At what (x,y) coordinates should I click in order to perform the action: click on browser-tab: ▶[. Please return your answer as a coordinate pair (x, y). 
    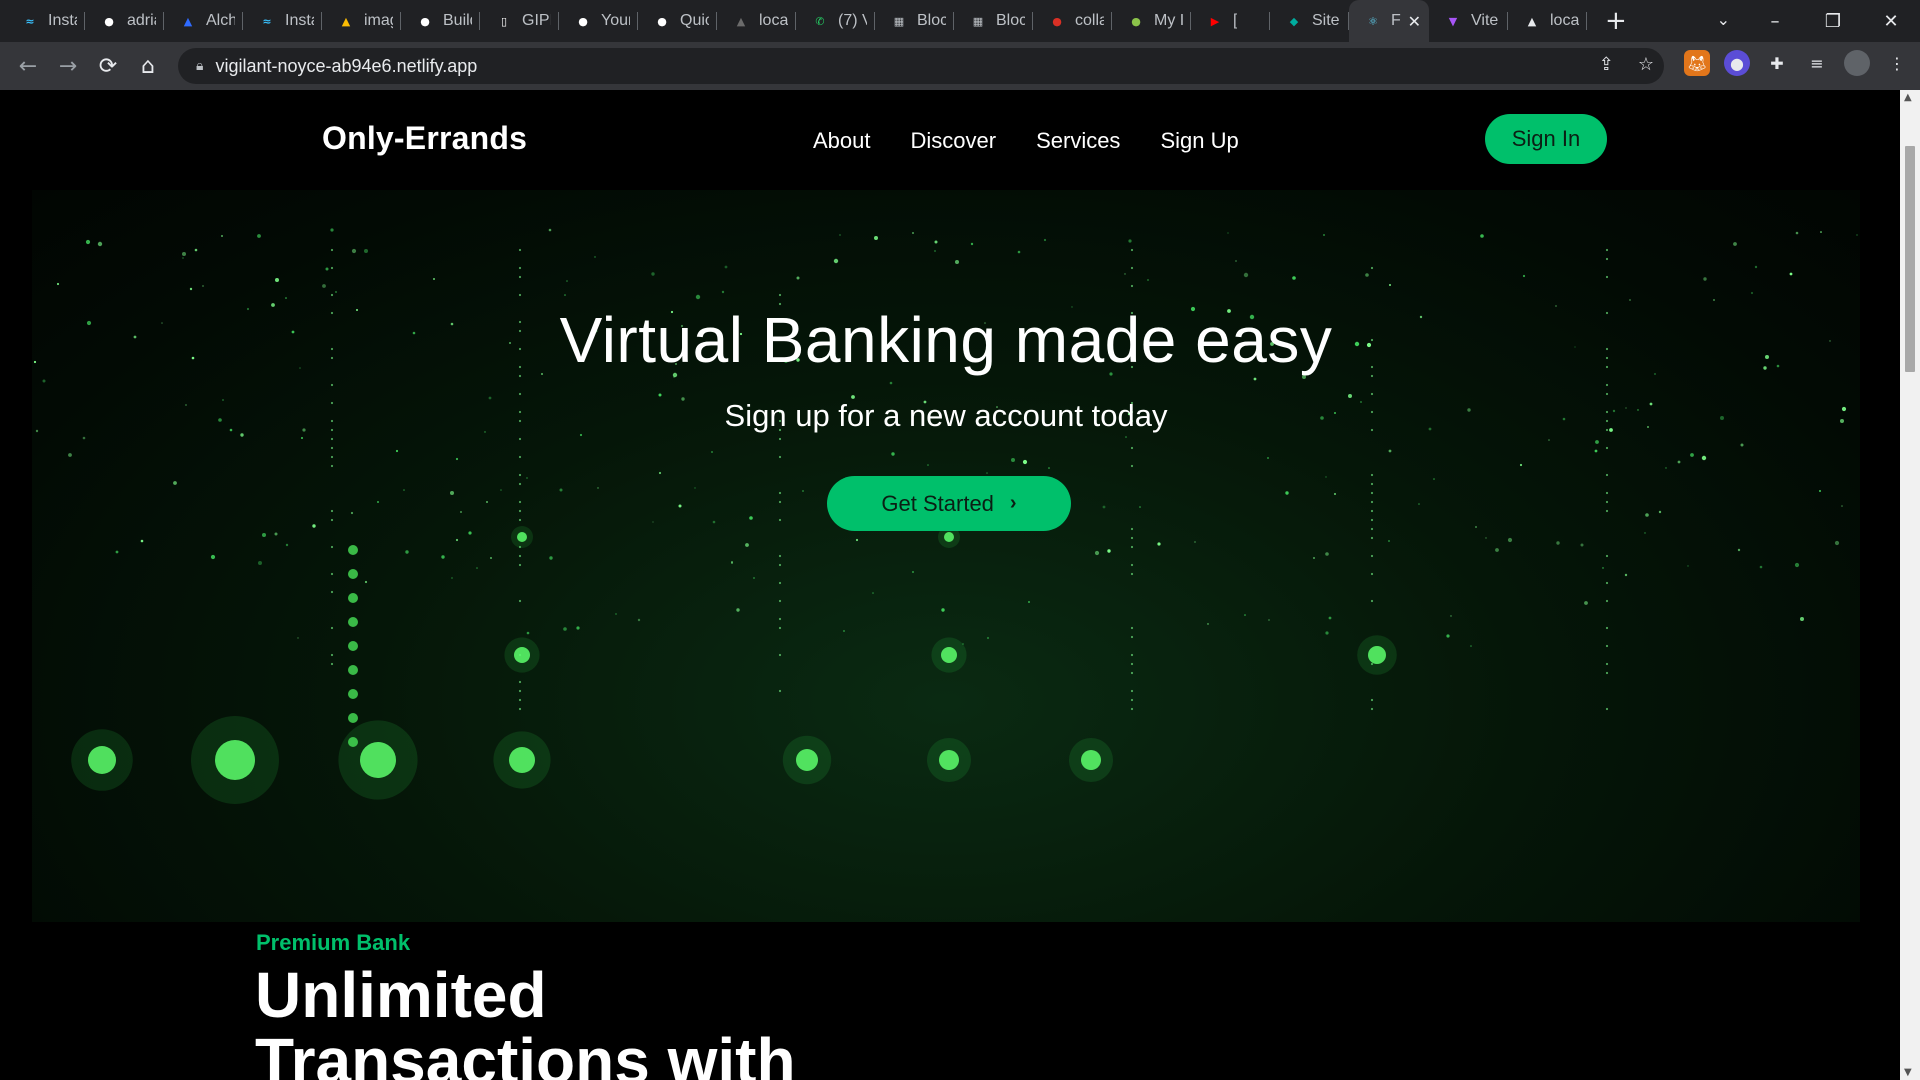
    Looking at the image, I should click on (1230, 21).